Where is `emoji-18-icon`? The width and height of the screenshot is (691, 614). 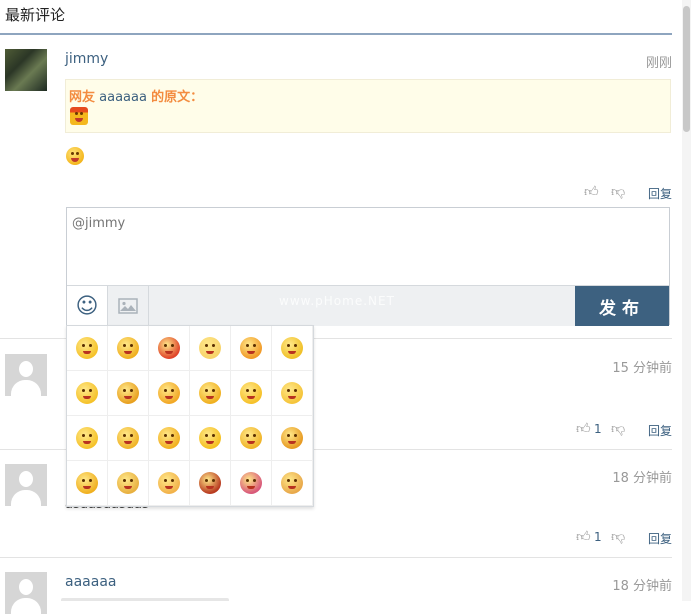 emoji-18-icon is located at coordinates (292, 438).